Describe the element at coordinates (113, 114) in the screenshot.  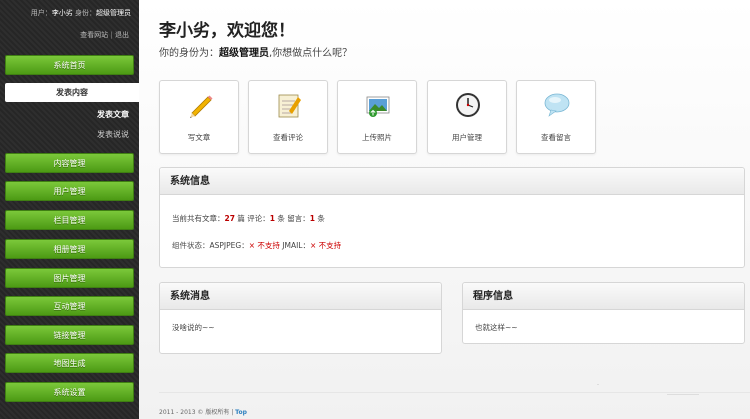
I see `nav-sub-article: 发表文章` at that location.